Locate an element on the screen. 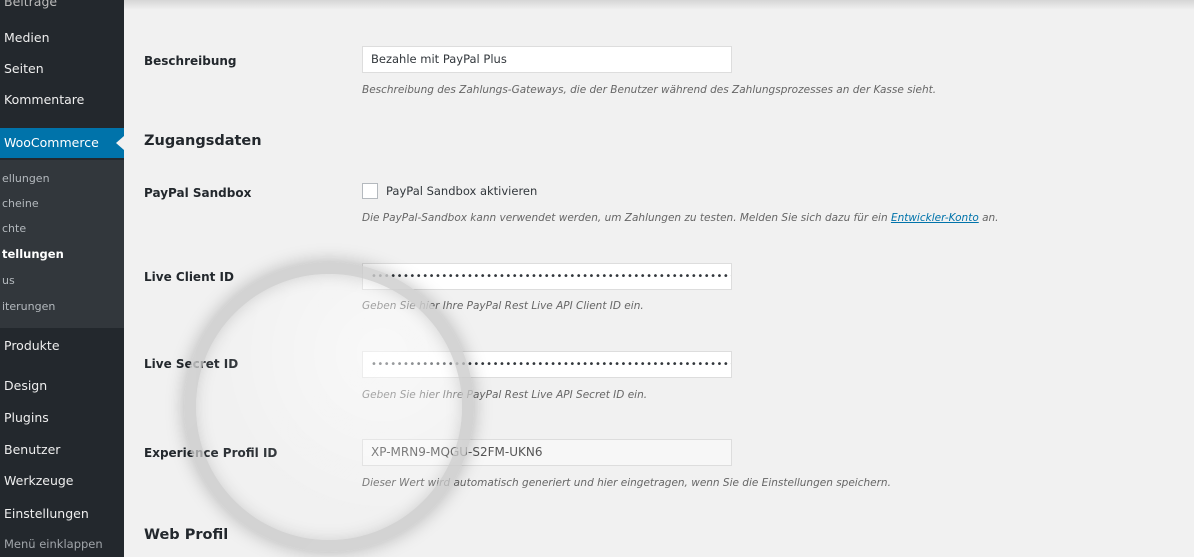 The height and width of the screenshot is (557, 1194). sidebar-item-werkzeuge: Werkzeuge is located at coordinates (62, 480).